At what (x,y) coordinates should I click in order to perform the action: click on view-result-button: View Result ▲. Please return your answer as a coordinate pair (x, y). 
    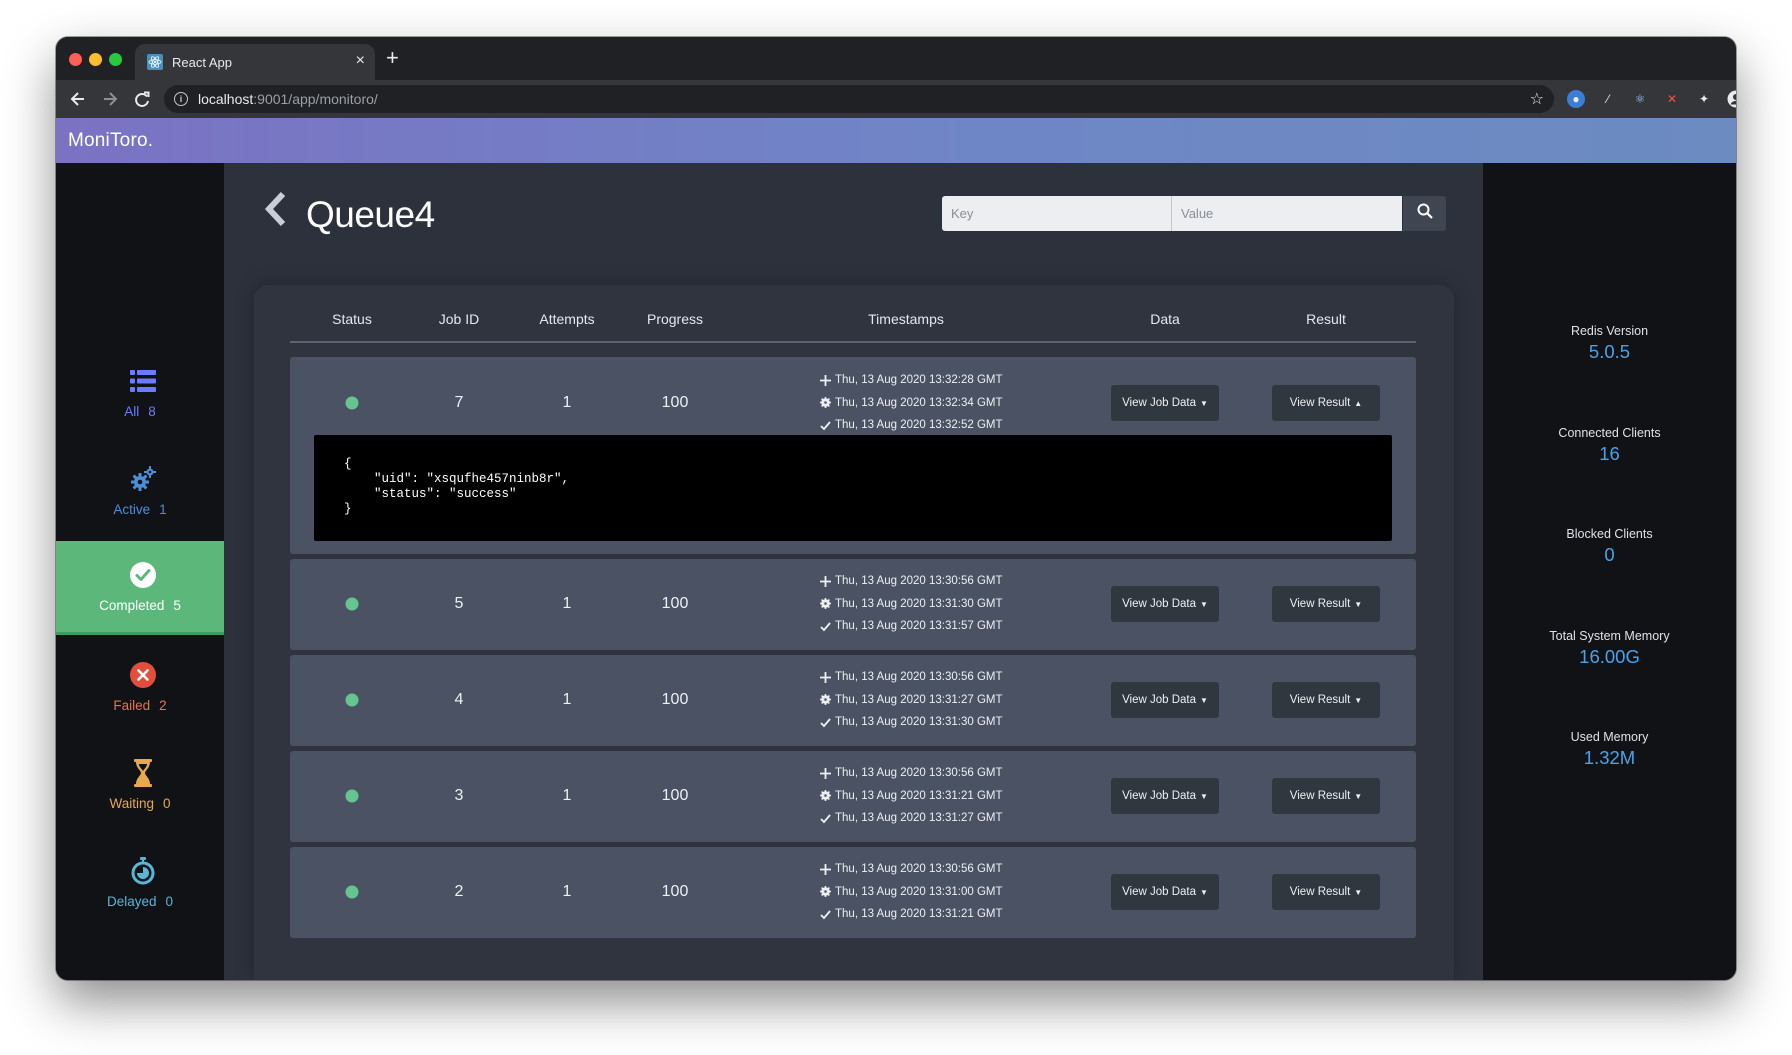
    Looking at the image, I should click on (1326, 403).